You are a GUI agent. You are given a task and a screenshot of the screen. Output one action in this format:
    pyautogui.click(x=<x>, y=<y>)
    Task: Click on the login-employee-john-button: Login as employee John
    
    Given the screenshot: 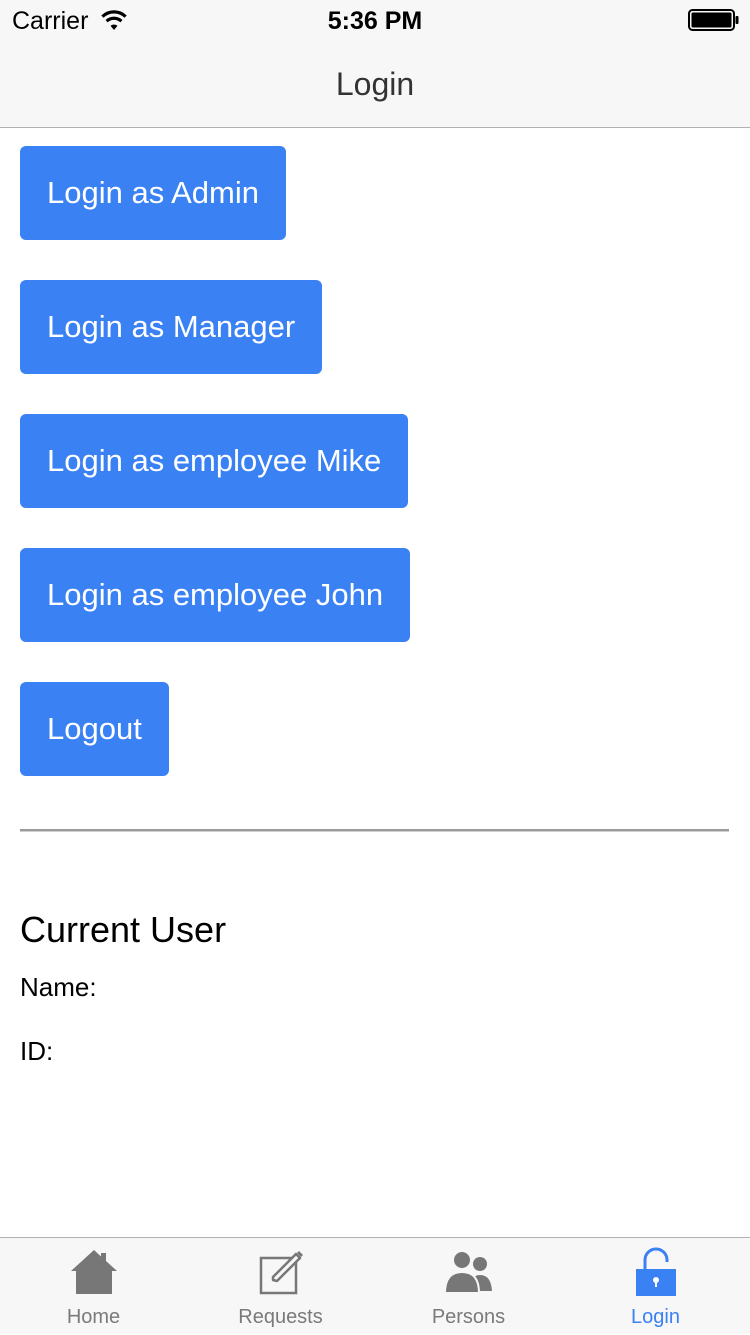 What is the action you would take?
    pyautogui.click(x=215, y=595)
    